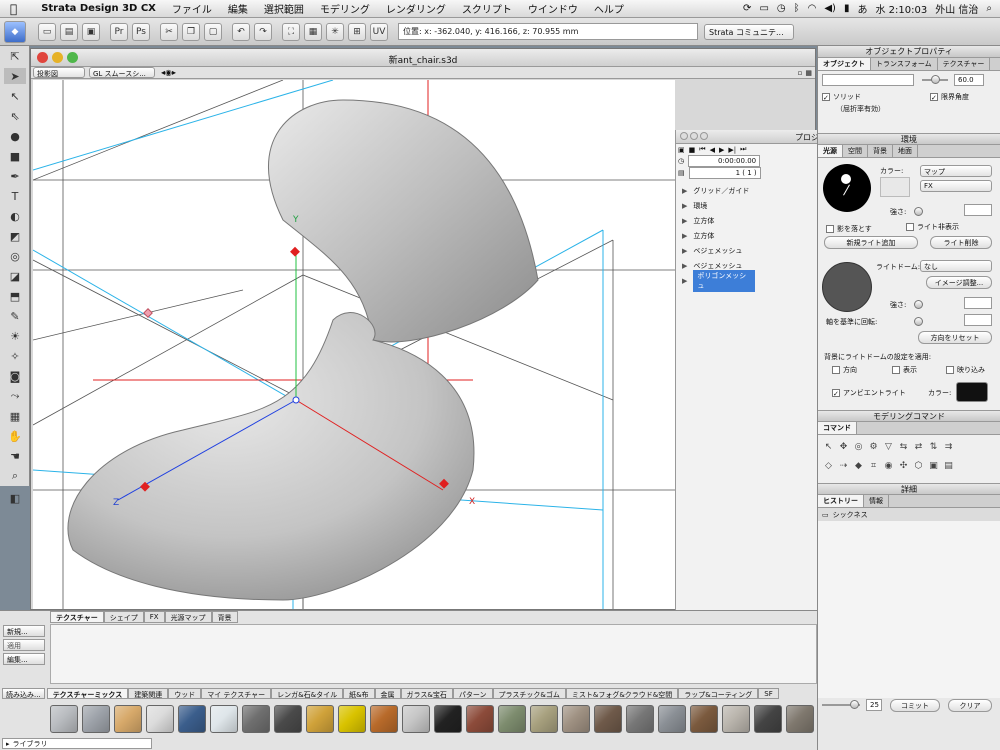 This screenshot has height=750, width=1000. I want to click on display-icon: ▭, so click(763, 8).